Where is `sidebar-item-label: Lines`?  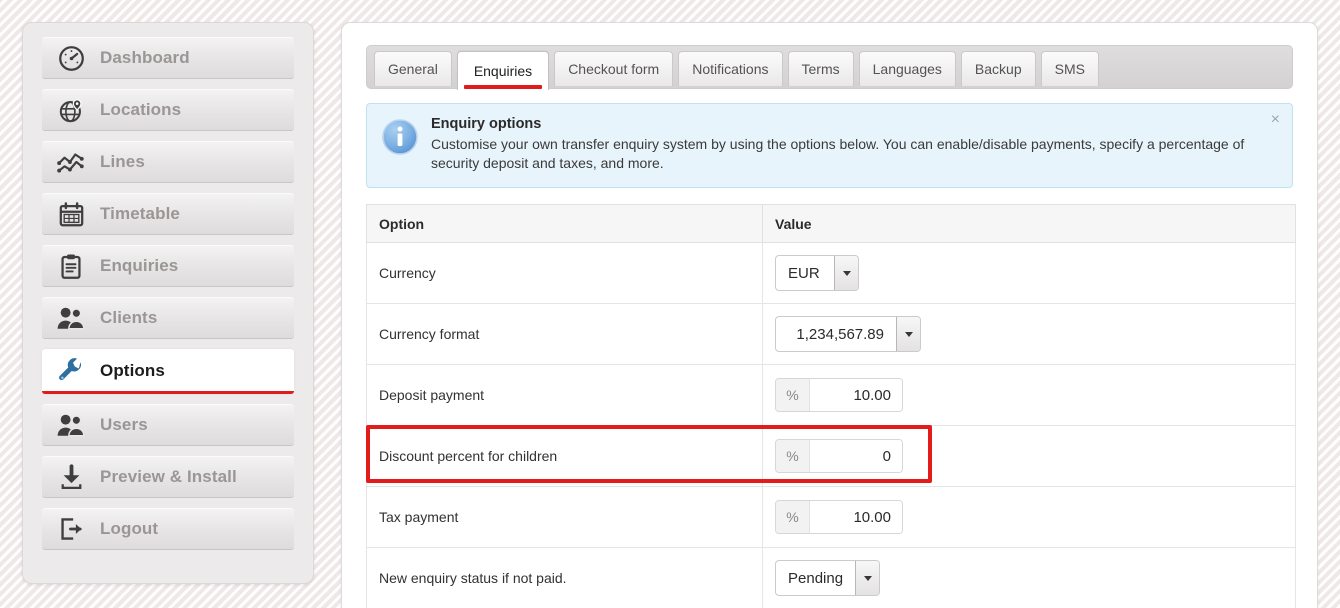
sidebar-item-label: Lines is located at coordinates (122, 161).